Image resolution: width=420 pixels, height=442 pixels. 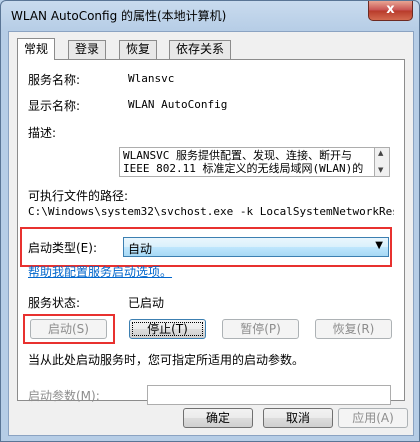 I want to click on cancel-button: 取消, so click(x=298, y=418).